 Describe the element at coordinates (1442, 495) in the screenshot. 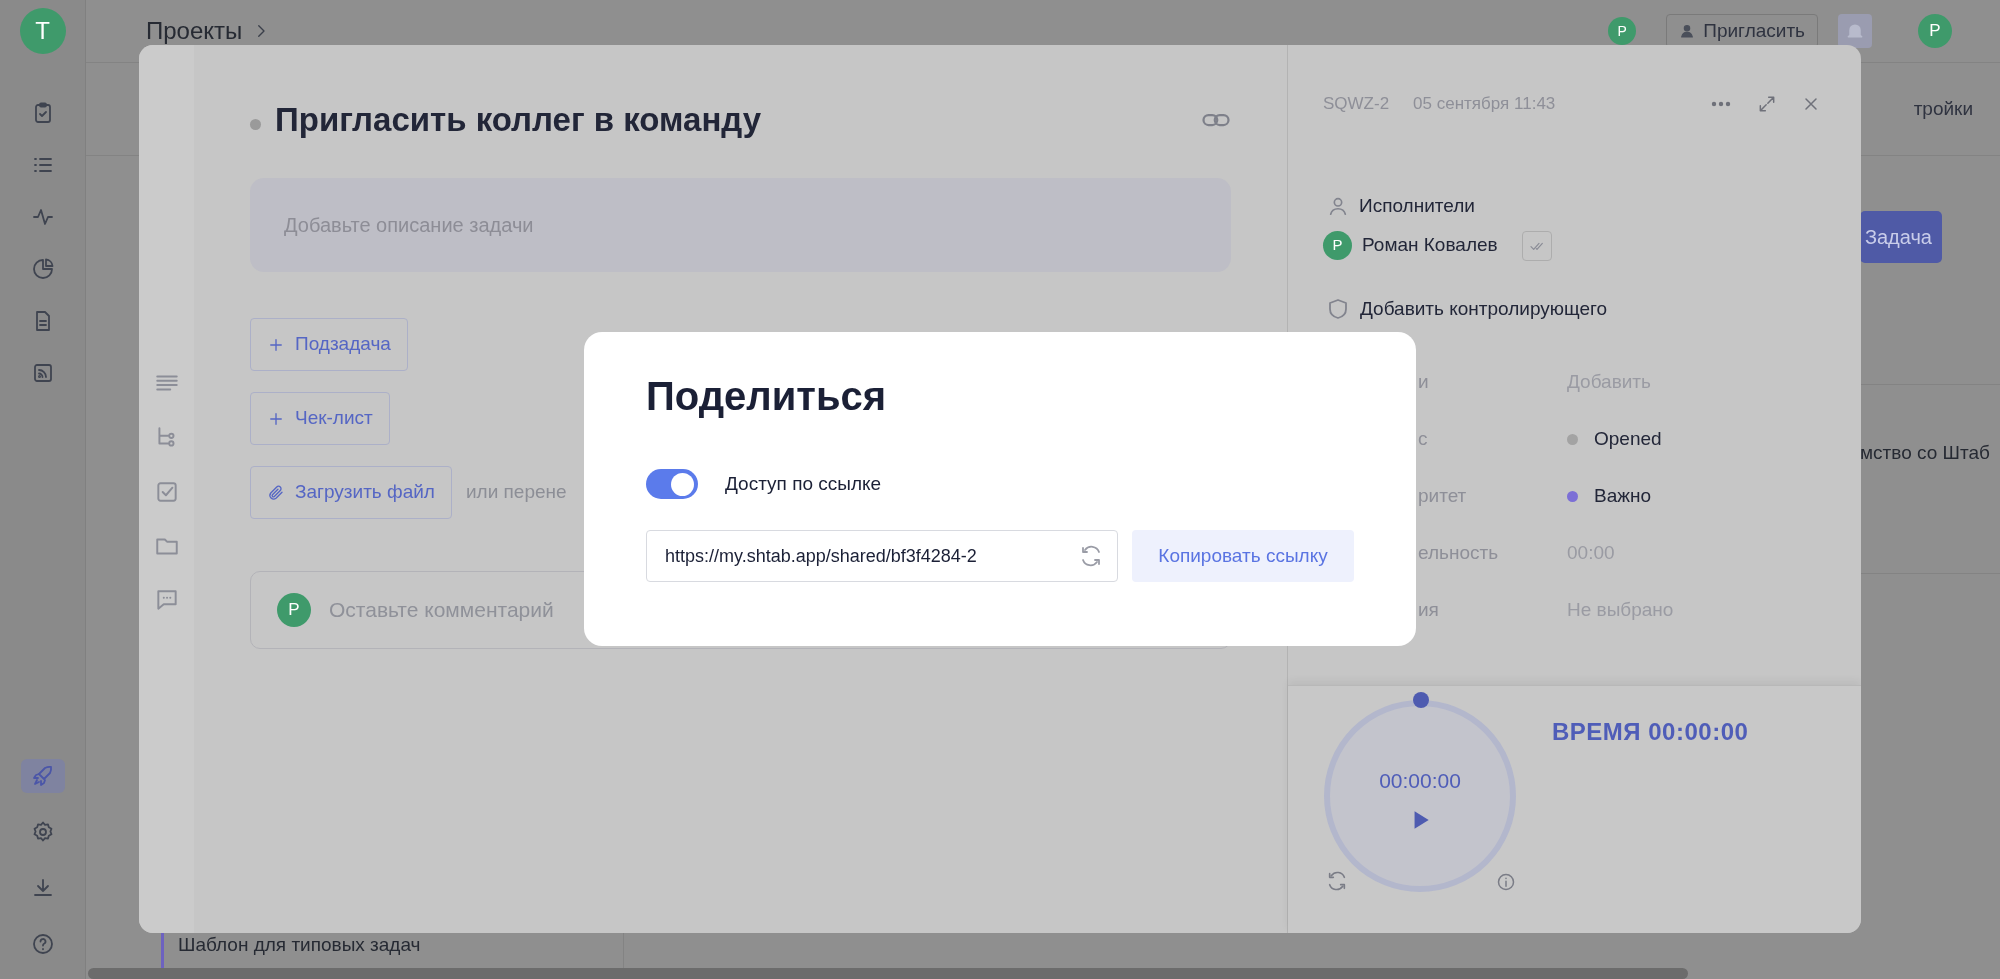

I see `field-label: ритет` at that location.